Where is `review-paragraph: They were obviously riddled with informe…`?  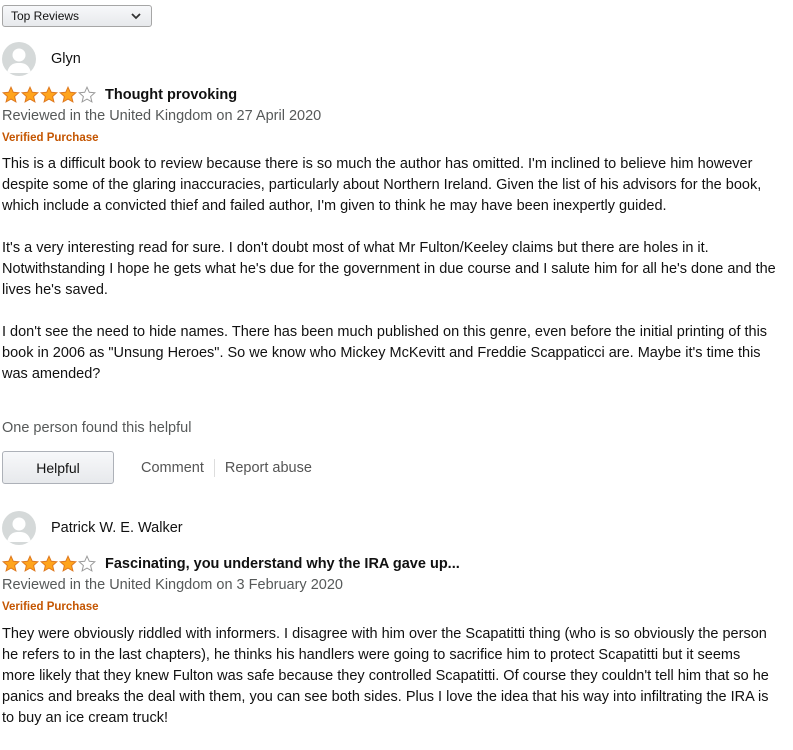 review-paragraph: They were obviously riddled with informe… is located at coordinates (385, 676).